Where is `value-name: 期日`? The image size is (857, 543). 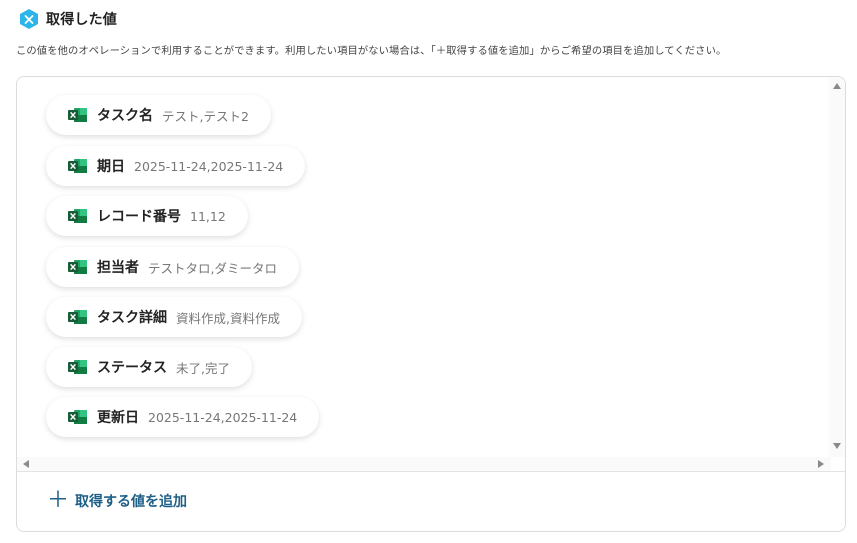 value-name: 期日 is located at coordinates (111, 167).